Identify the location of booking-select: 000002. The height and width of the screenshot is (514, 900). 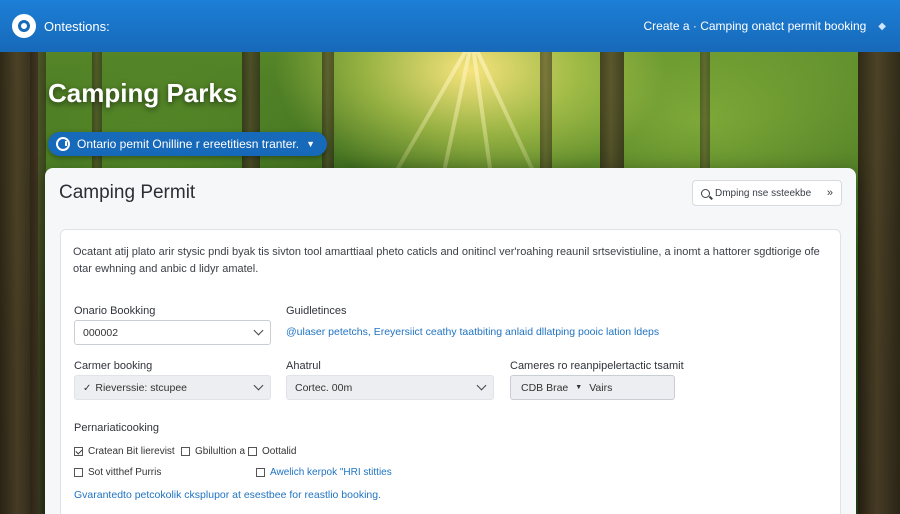
(172, 332).